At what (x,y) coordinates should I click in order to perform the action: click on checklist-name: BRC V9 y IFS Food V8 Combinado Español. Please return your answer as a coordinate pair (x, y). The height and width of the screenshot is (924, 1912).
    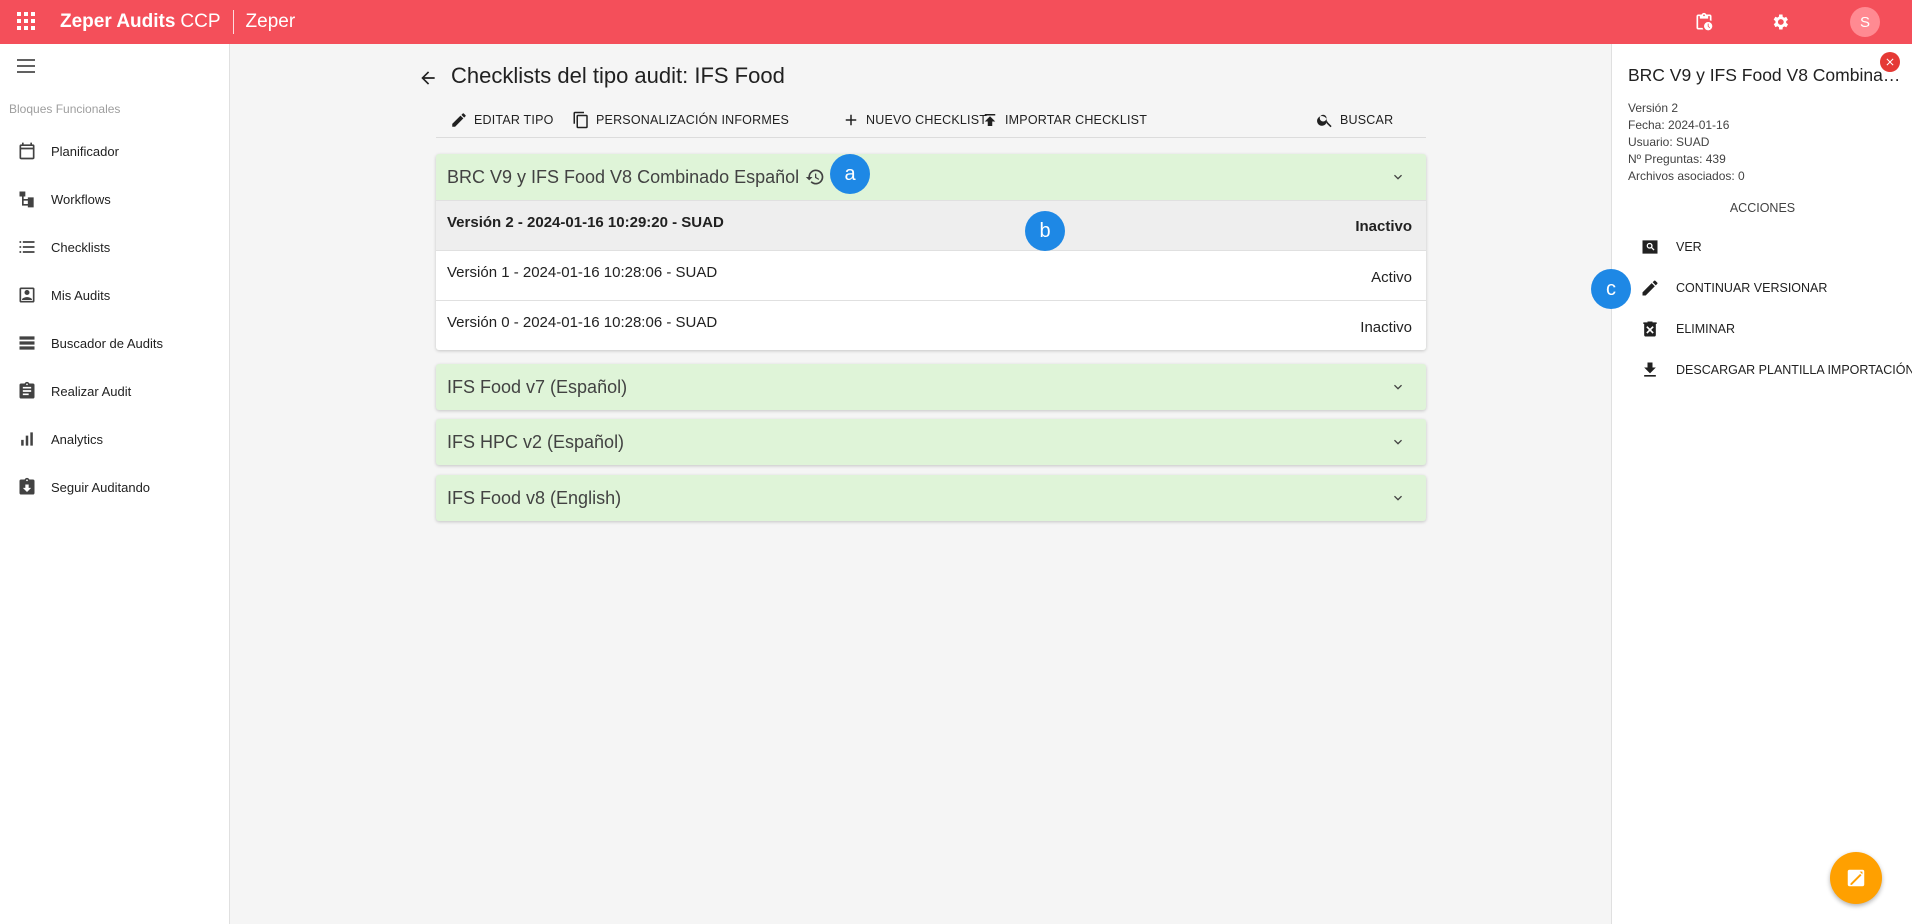
    Looking at the image, I should click on (623, 176).